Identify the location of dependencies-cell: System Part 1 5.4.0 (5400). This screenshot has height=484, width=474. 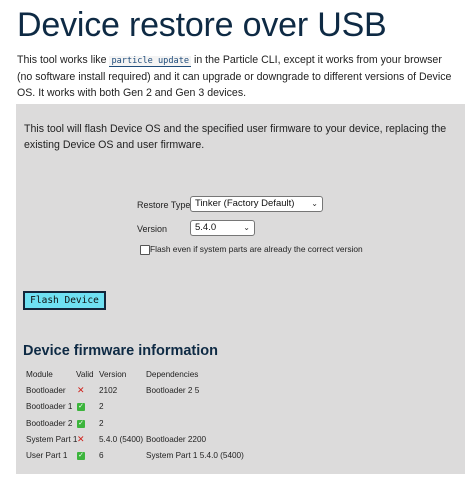
(195, 455).